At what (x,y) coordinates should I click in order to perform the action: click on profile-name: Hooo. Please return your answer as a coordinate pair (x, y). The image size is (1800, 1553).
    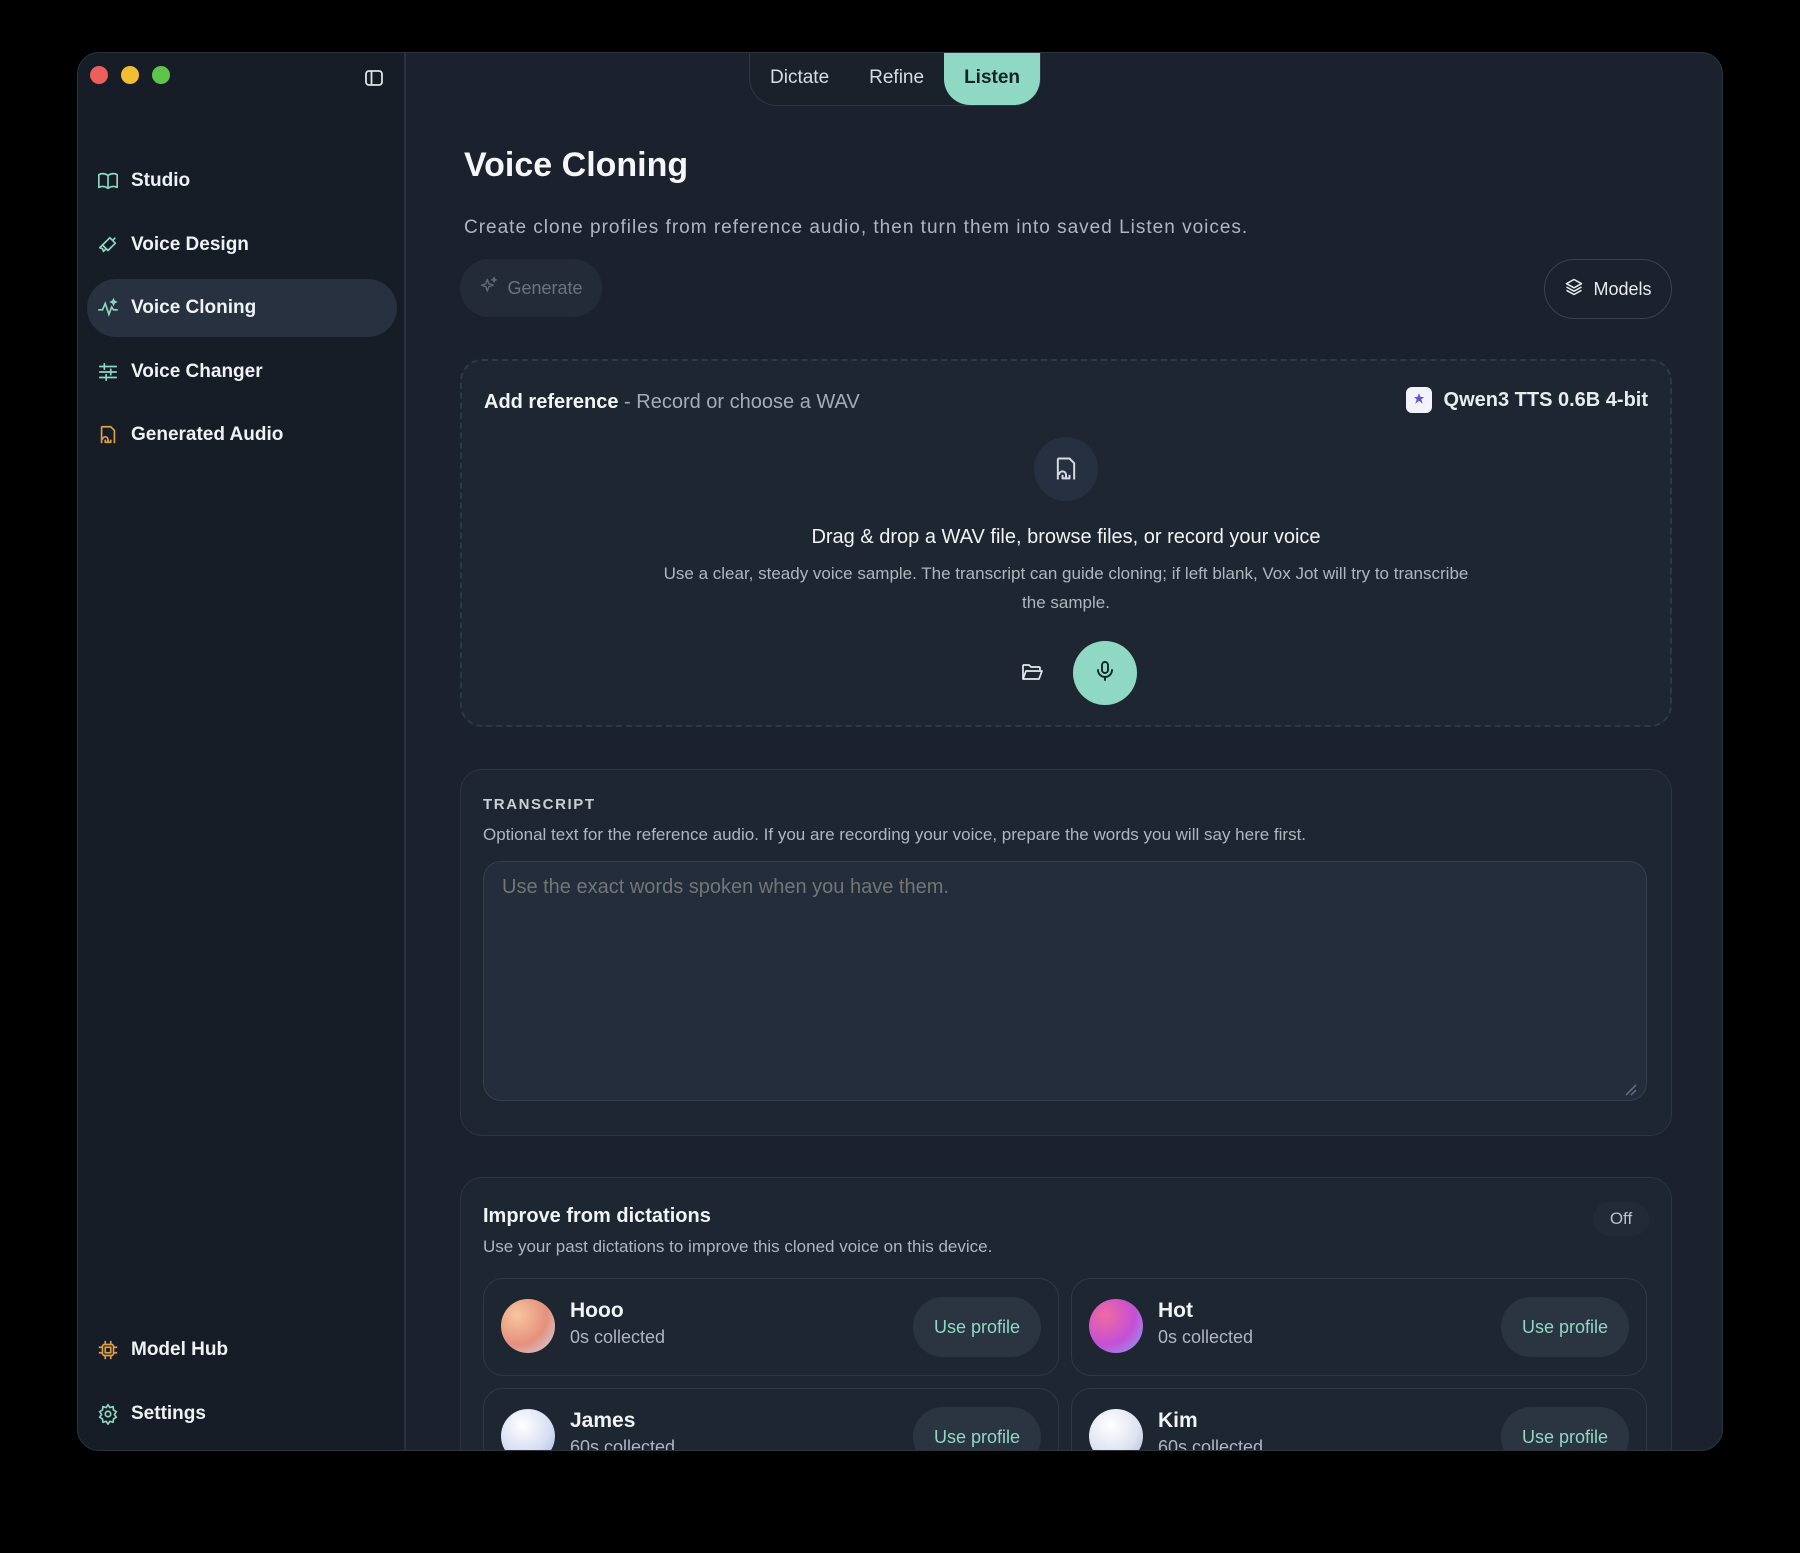
    Looking at the image, I should click on (597, 1310).